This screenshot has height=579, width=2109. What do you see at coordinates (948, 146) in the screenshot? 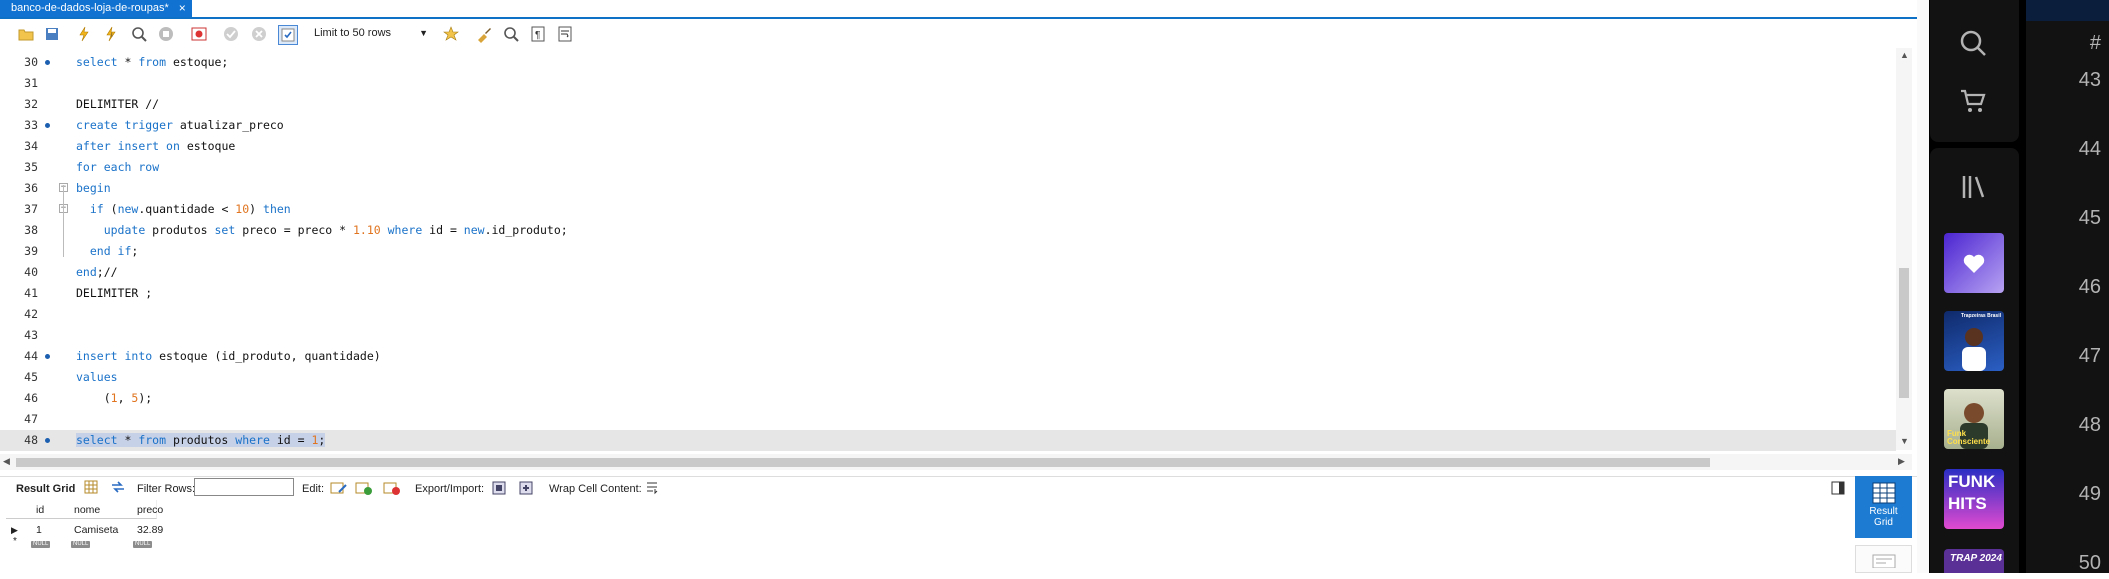
I see `code-line: 34 after insert on estoque` at bounding box center [948, 146].